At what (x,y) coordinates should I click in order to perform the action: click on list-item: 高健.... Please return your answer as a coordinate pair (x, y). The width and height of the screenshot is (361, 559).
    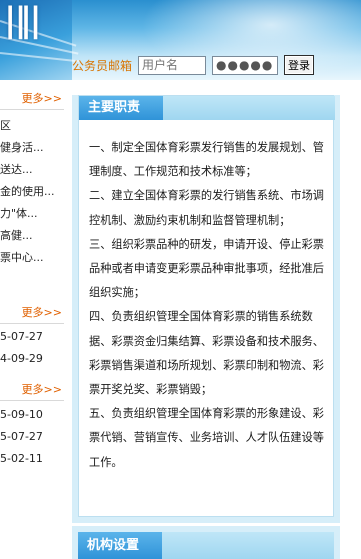
    Looking at the image, I should click on (32, 236).